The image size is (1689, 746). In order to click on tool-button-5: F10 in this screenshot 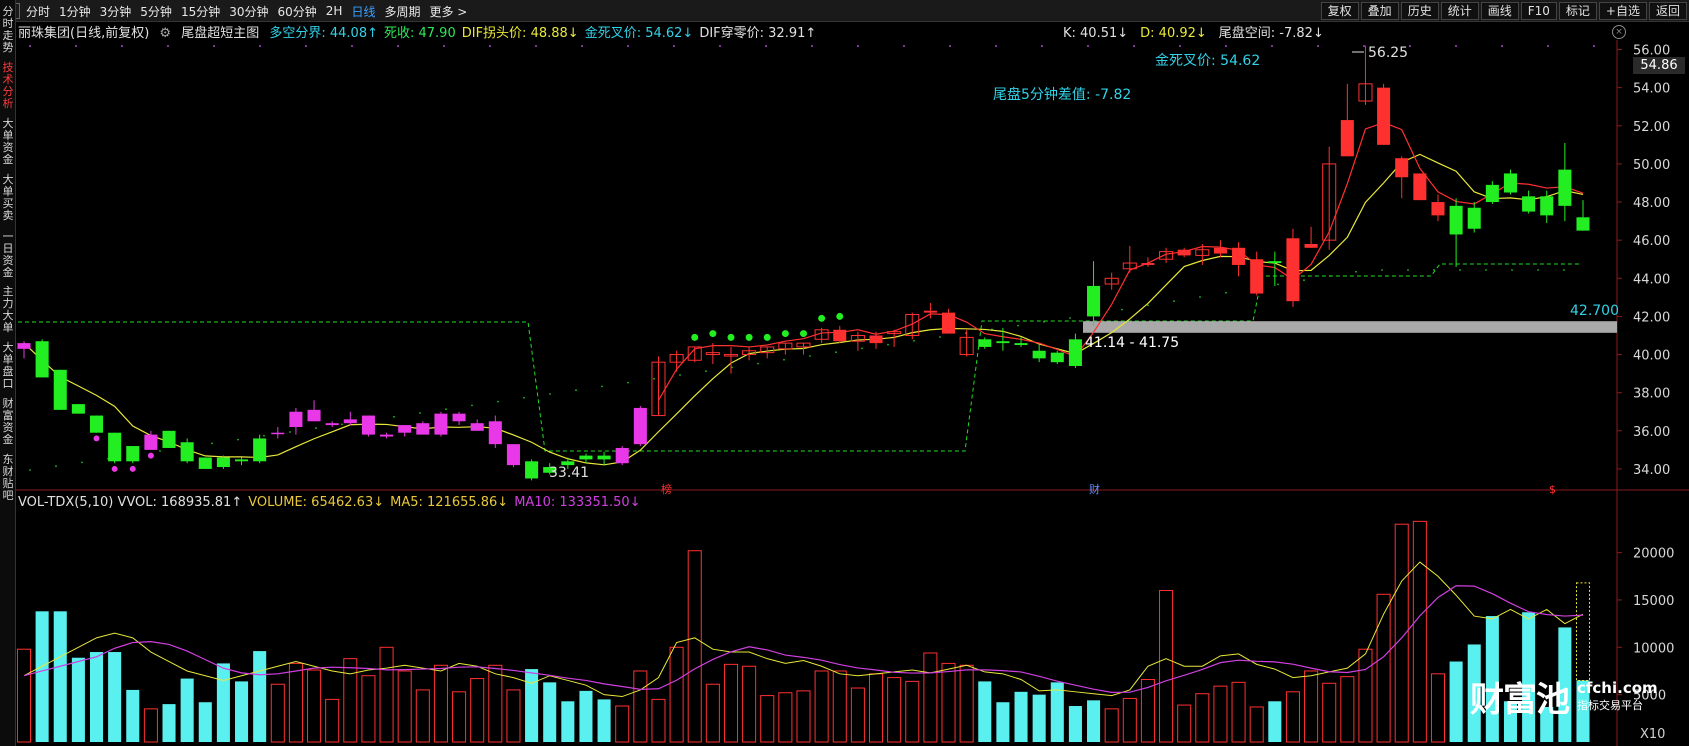, I will do `click(1538, 11)`.